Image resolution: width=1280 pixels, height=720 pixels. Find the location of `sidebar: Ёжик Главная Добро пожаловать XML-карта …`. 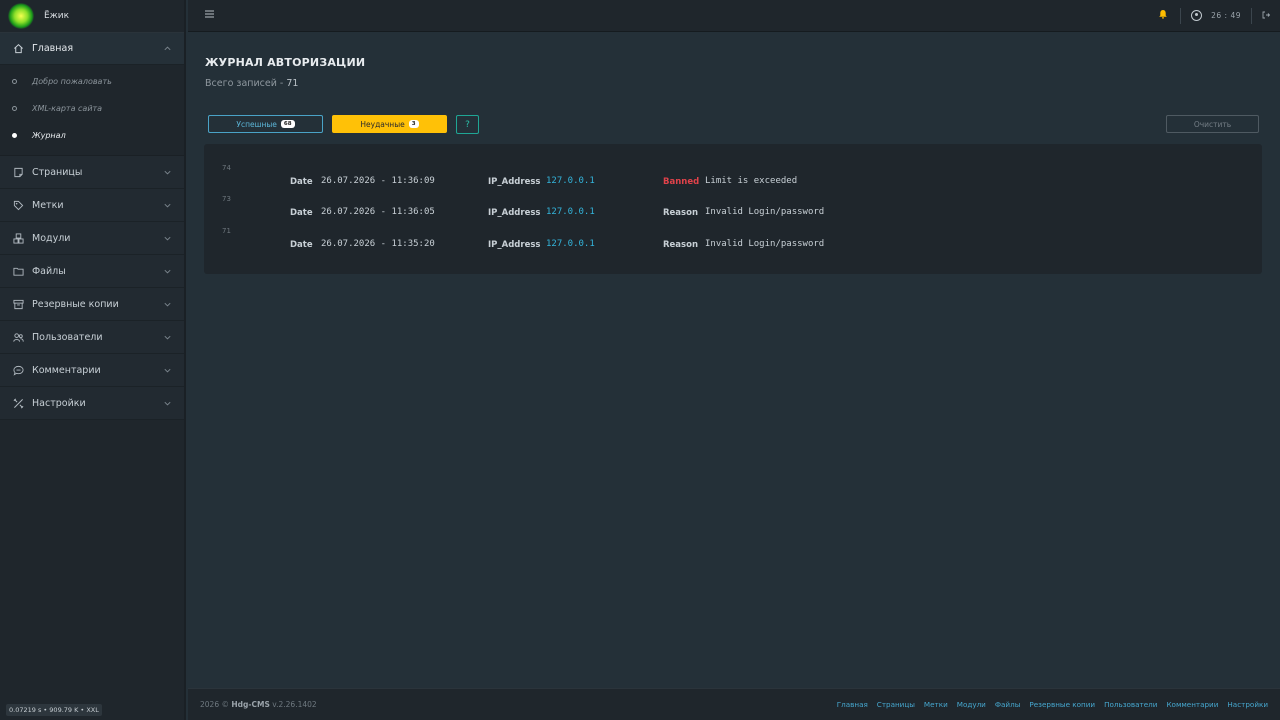

sidebar: Ёжик Главная Добро пожаловать XML-карта … is located at coordinates (93, 360).